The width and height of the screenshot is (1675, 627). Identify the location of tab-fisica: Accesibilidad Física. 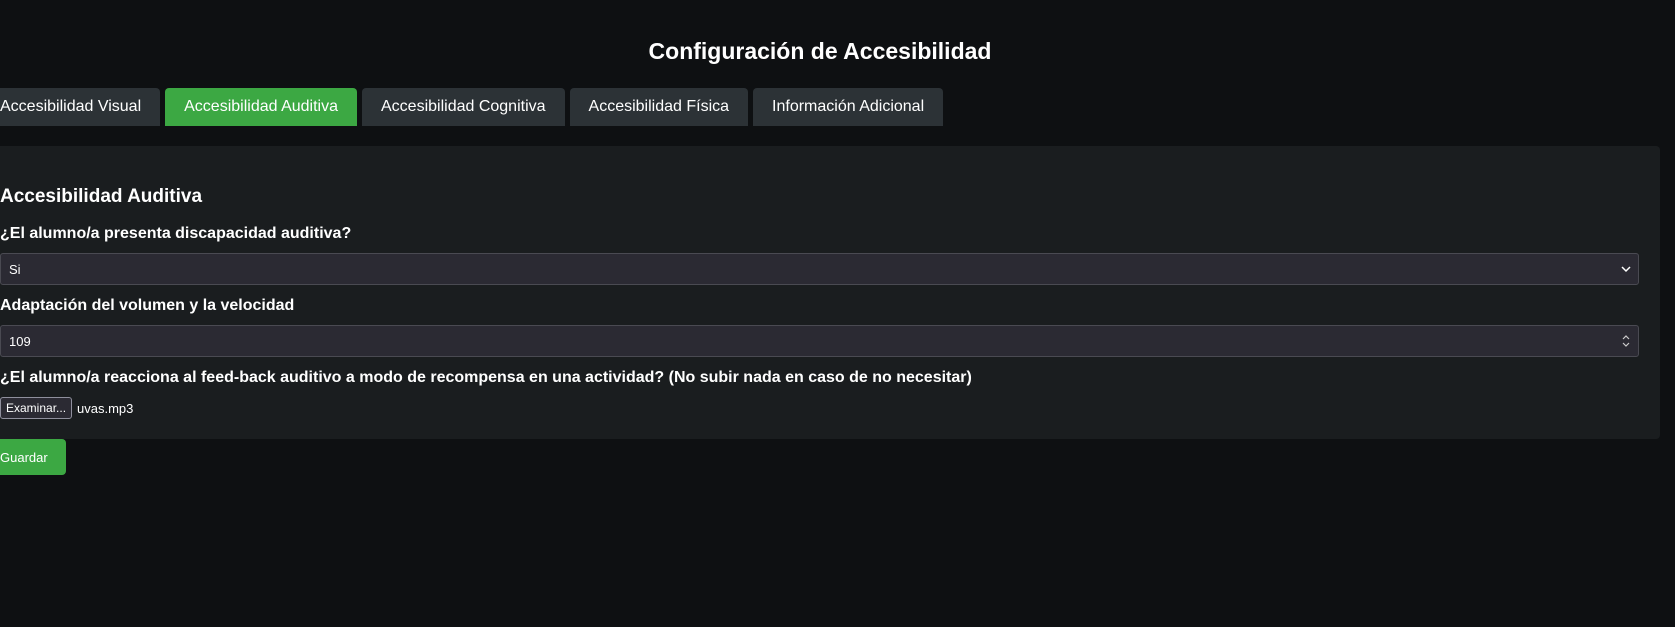
(659, 107).